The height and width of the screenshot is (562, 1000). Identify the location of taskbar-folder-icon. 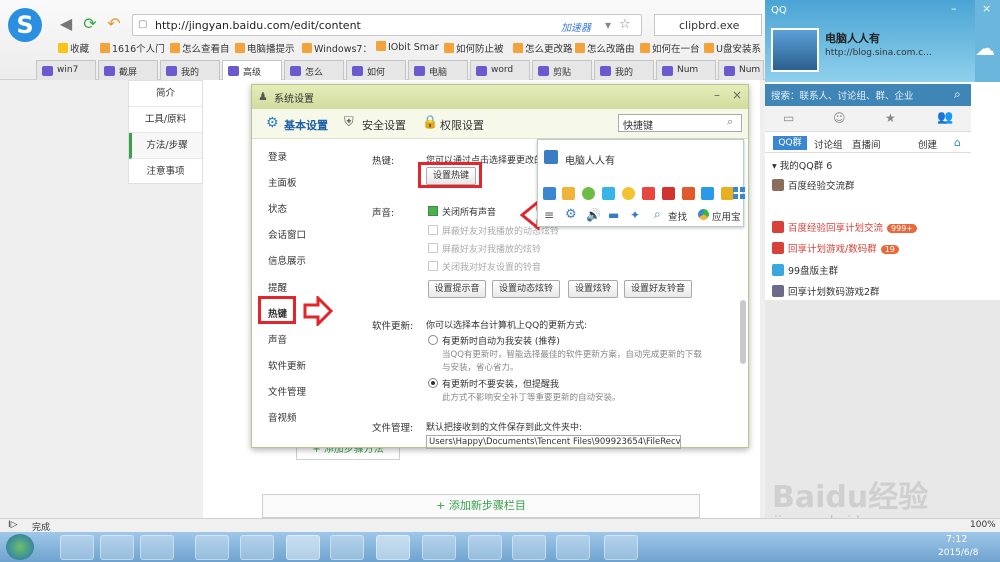
(117, 547).